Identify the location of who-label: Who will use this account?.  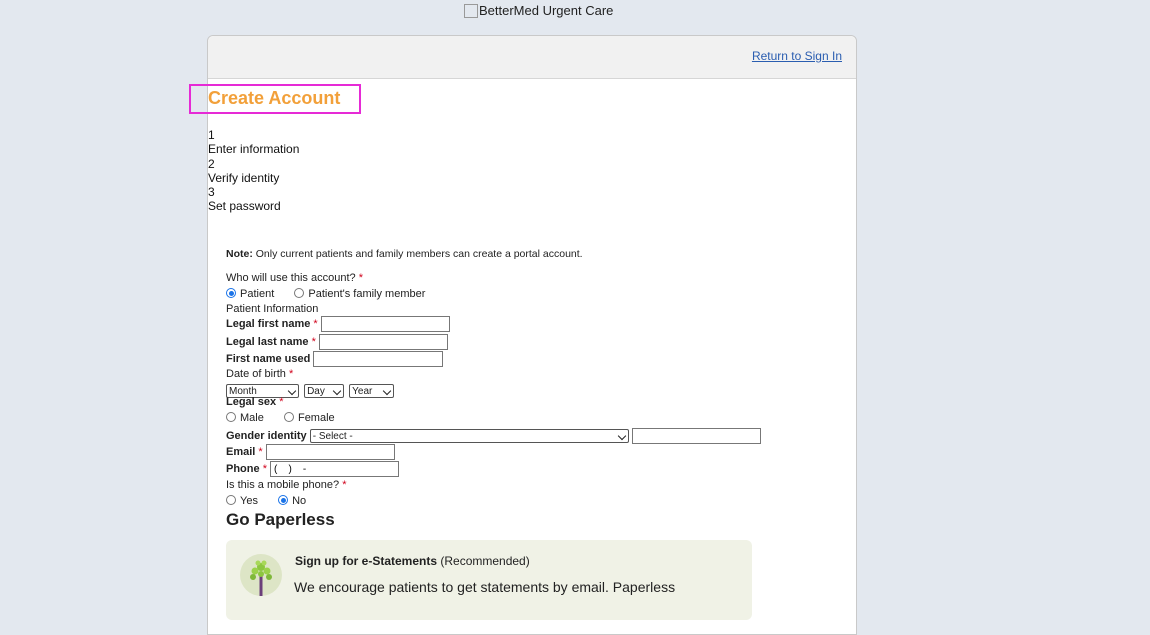
(291, 278).